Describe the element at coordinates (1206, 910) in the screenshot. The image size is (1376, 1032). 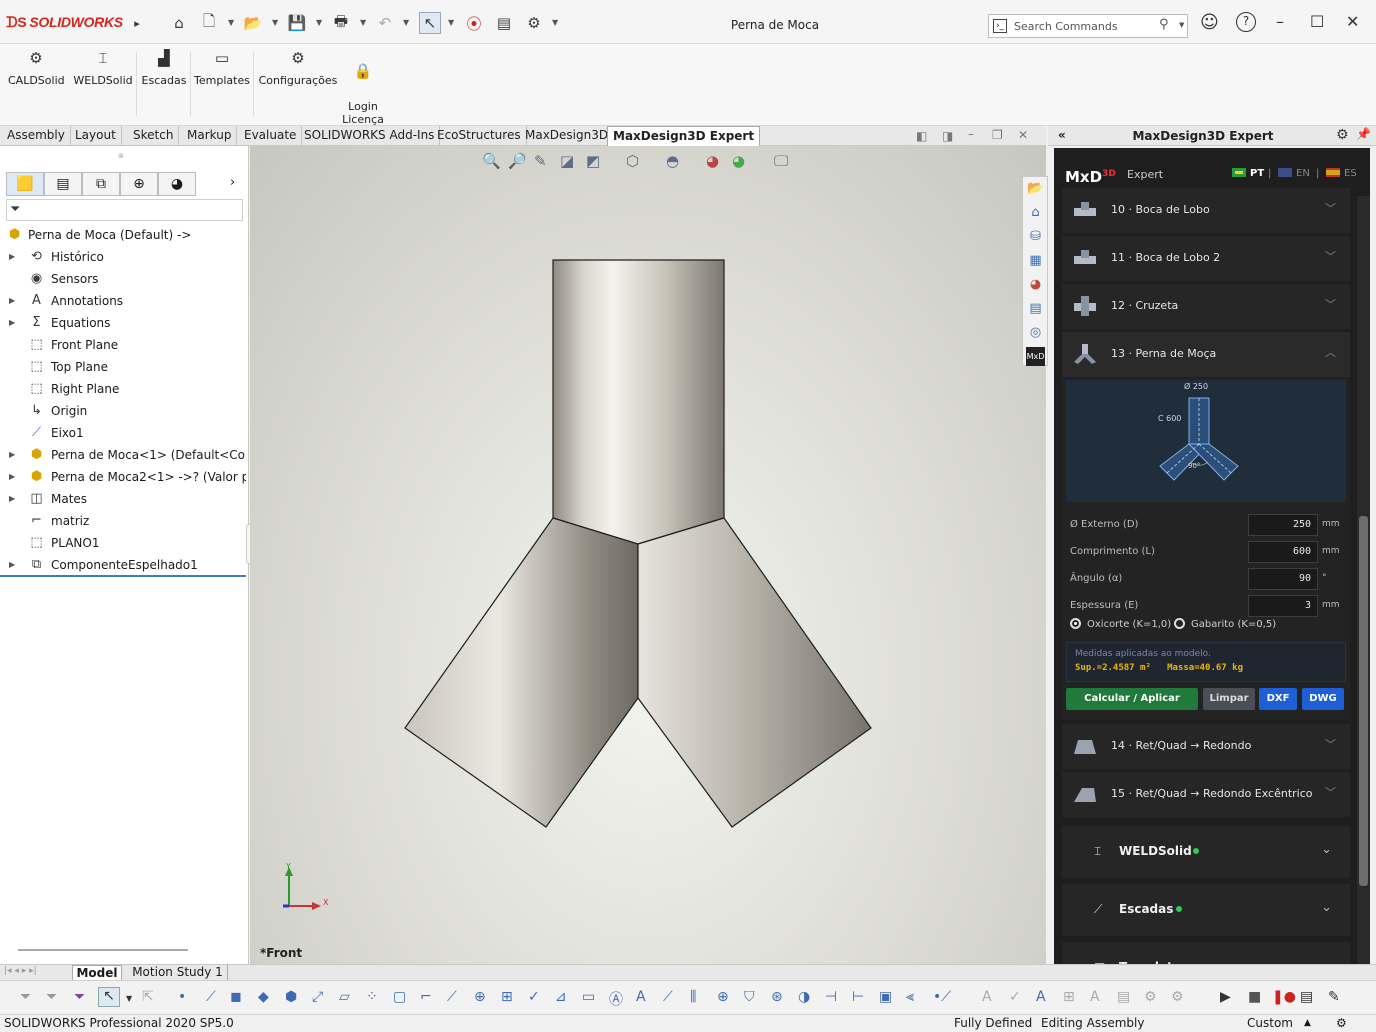
I see `section-escadas: ⟋ Escadas ⌄` at that location.